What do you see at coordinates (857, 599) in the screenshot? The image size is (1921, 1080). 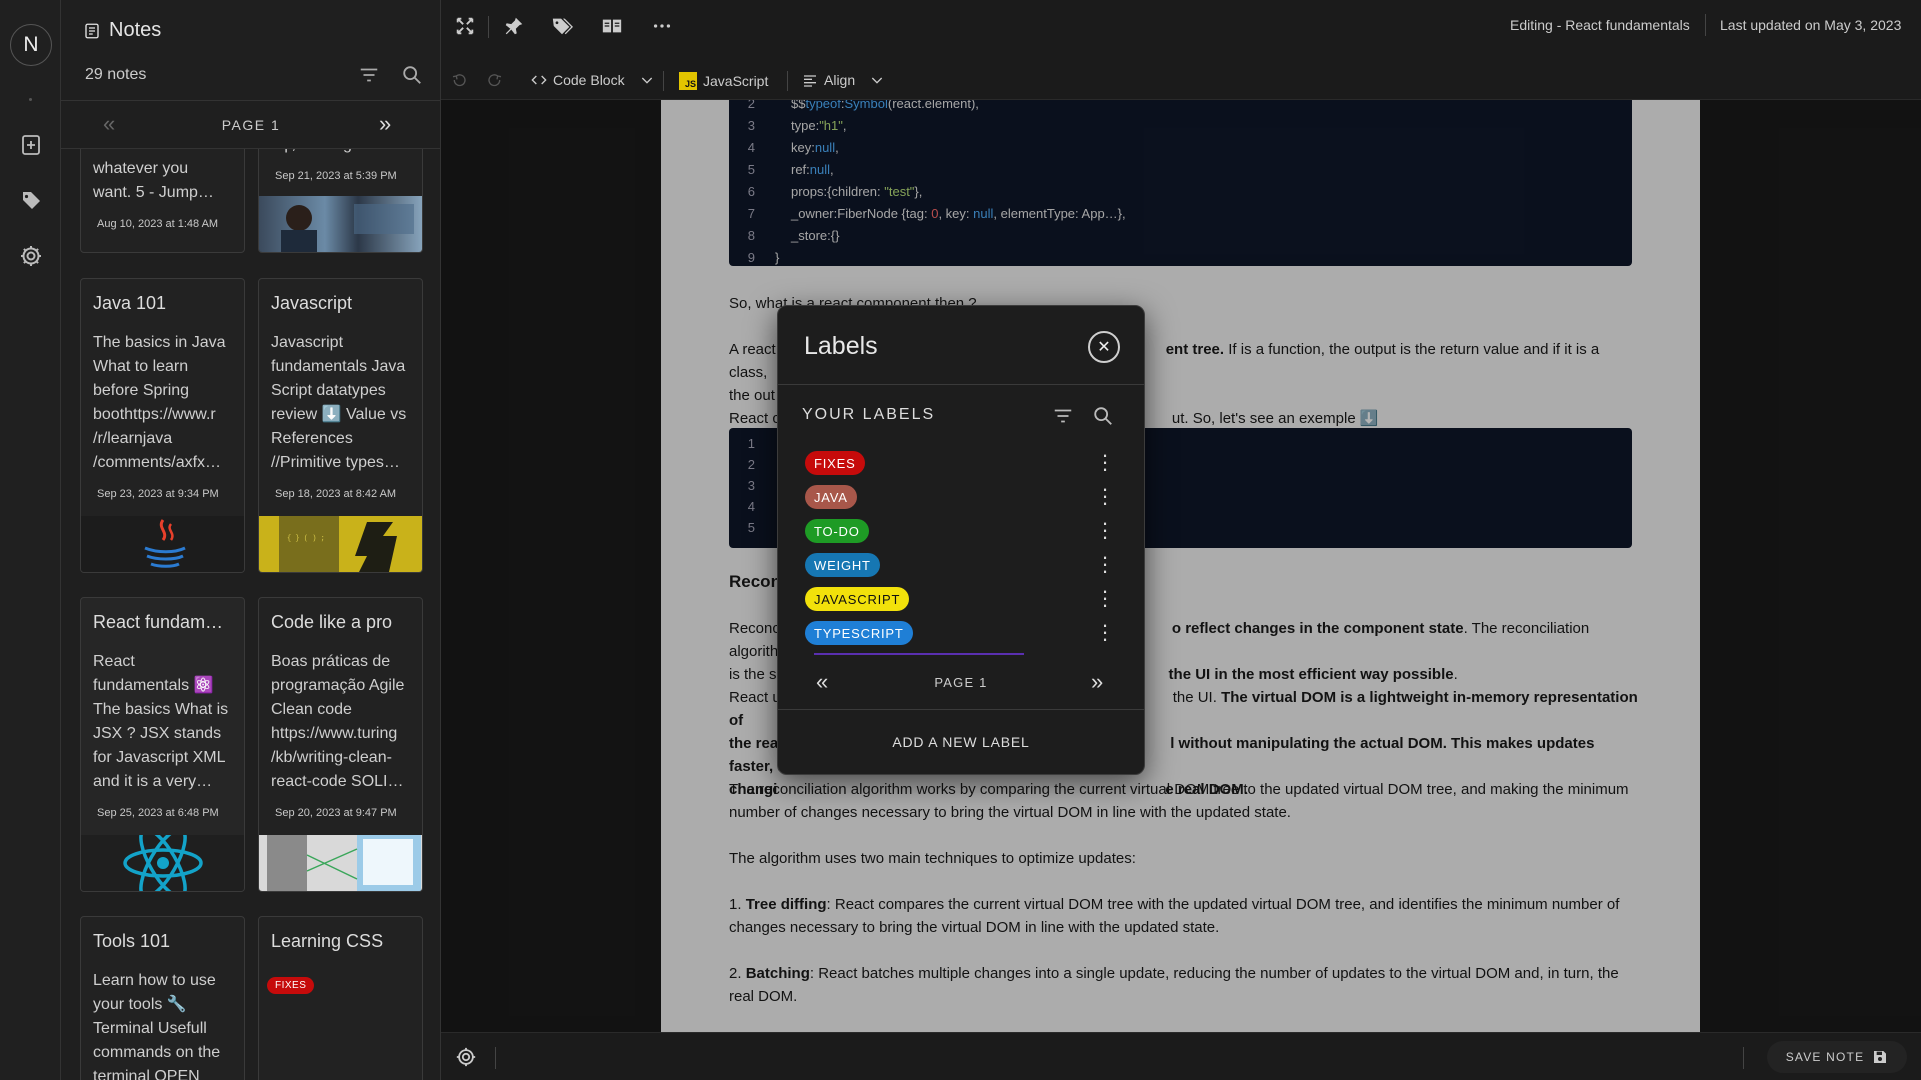 I see `label-pill: JAVASCRIPT` at bounding box center [857, 599].